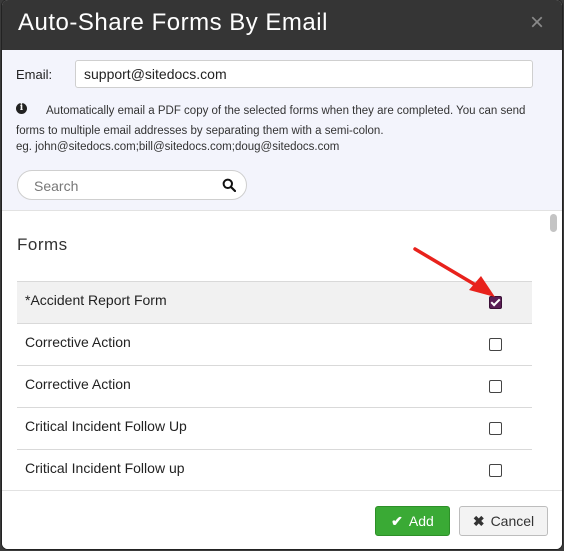  I want to click on form-row: Critical Incident Follow up, so click(274, 469).